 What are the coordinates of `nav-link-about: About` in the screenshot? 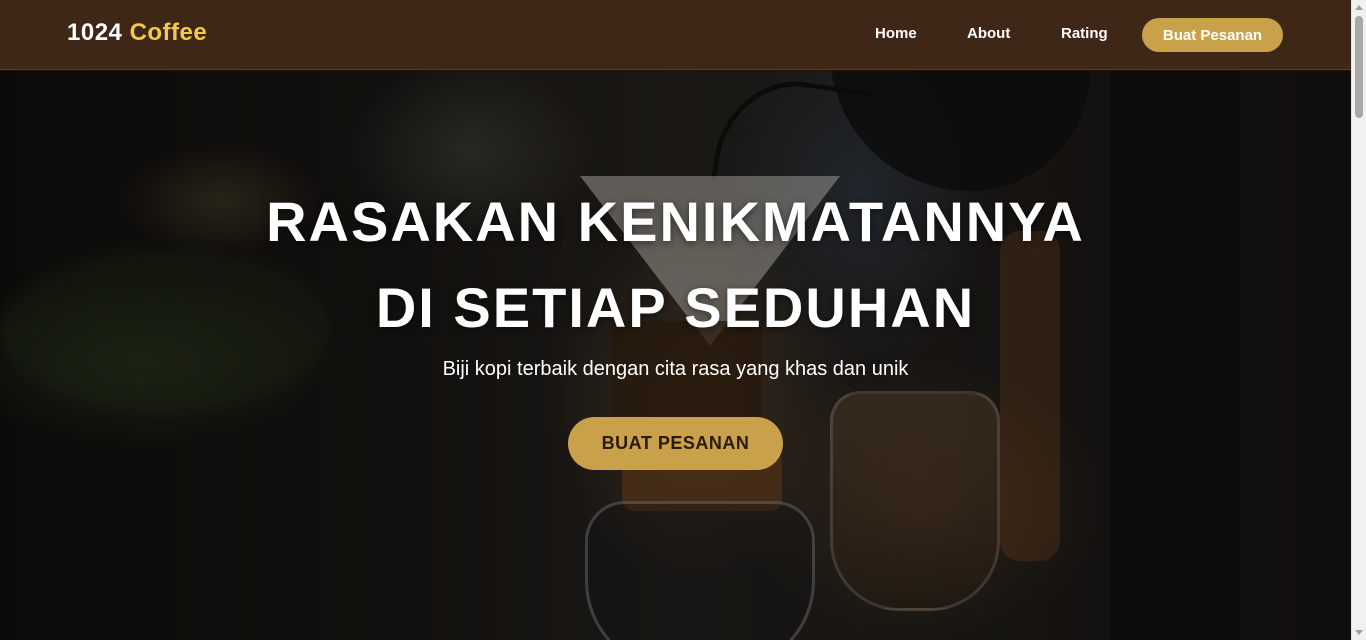 It's located at (988, 33).